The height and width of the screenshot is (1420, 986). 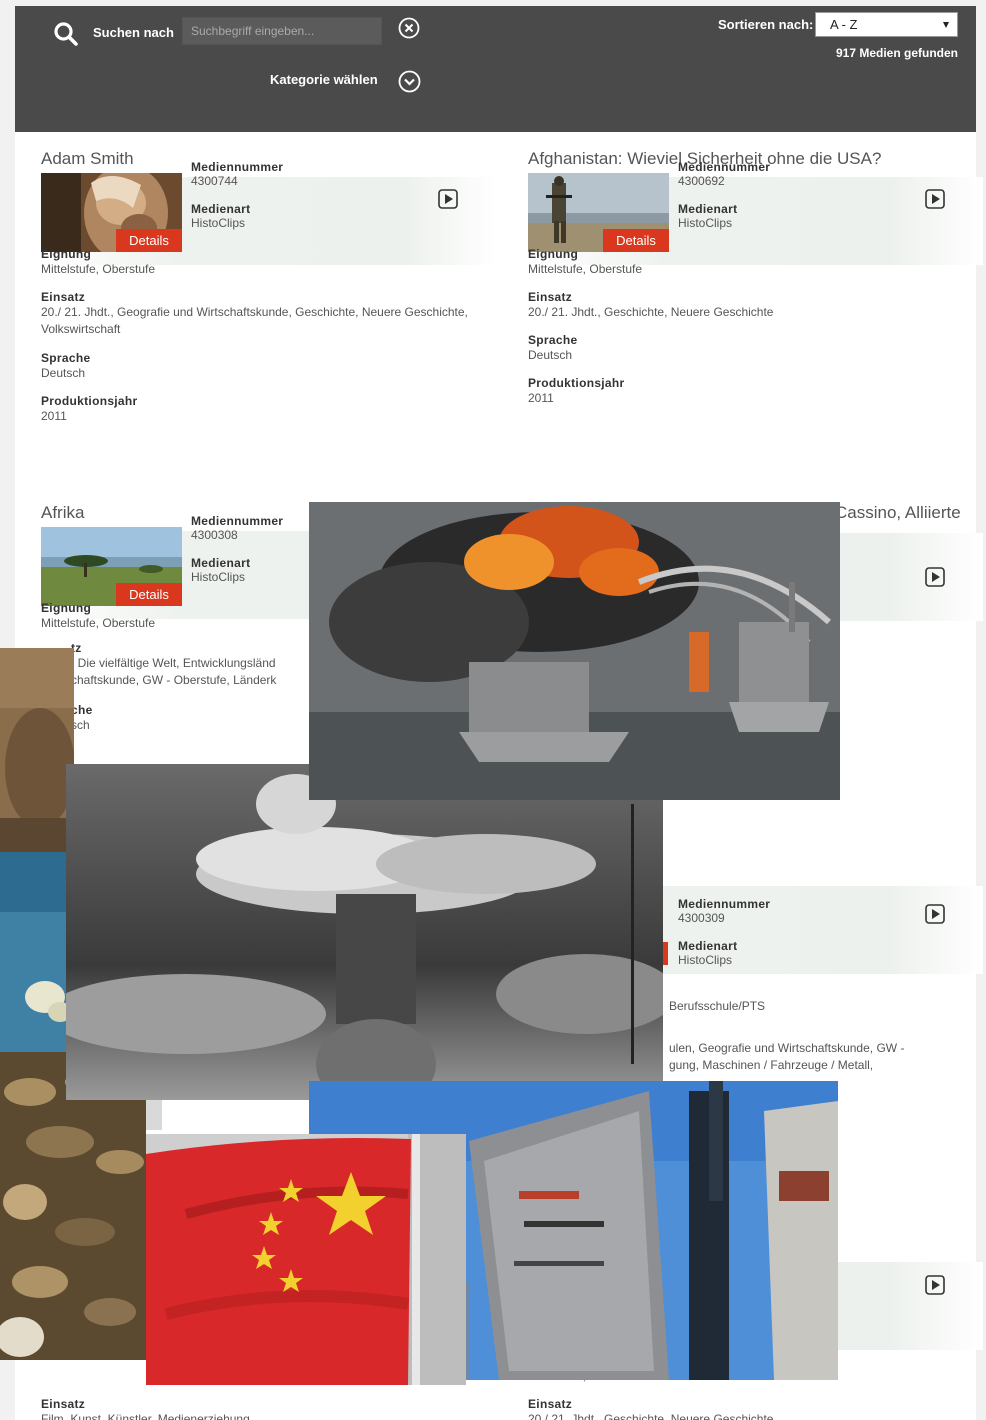 I want to click on clear-search-icon, so click(x=409, y=28).